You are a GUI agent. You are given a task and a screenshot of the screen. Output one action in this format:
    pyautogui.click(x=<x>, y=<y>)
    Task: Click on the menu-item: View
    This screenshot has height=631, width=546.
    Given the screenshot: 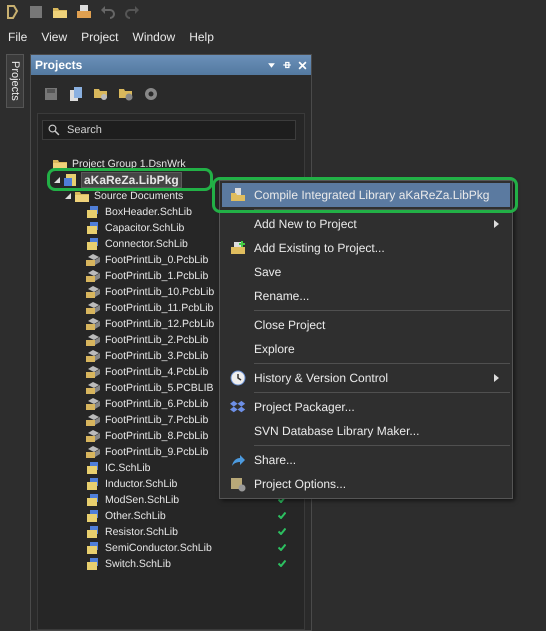 What is the action you would take?
    pyautogui.click(x=54, y=37)
    